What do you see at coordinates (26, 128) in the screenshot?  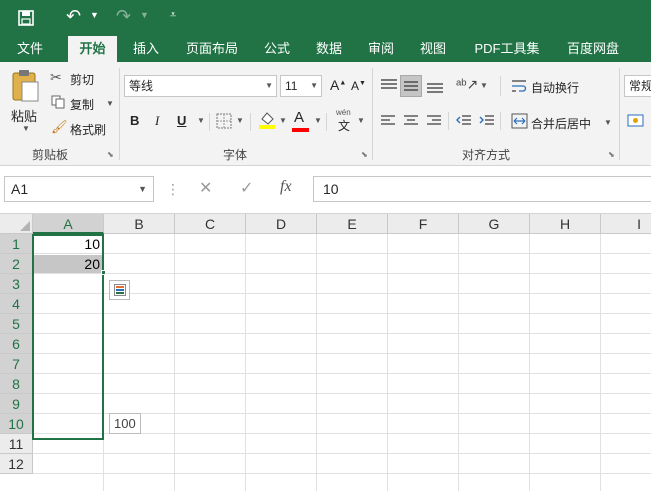 I see `paste-dropdown-icon: ▼` at bounding box center [26, 128].